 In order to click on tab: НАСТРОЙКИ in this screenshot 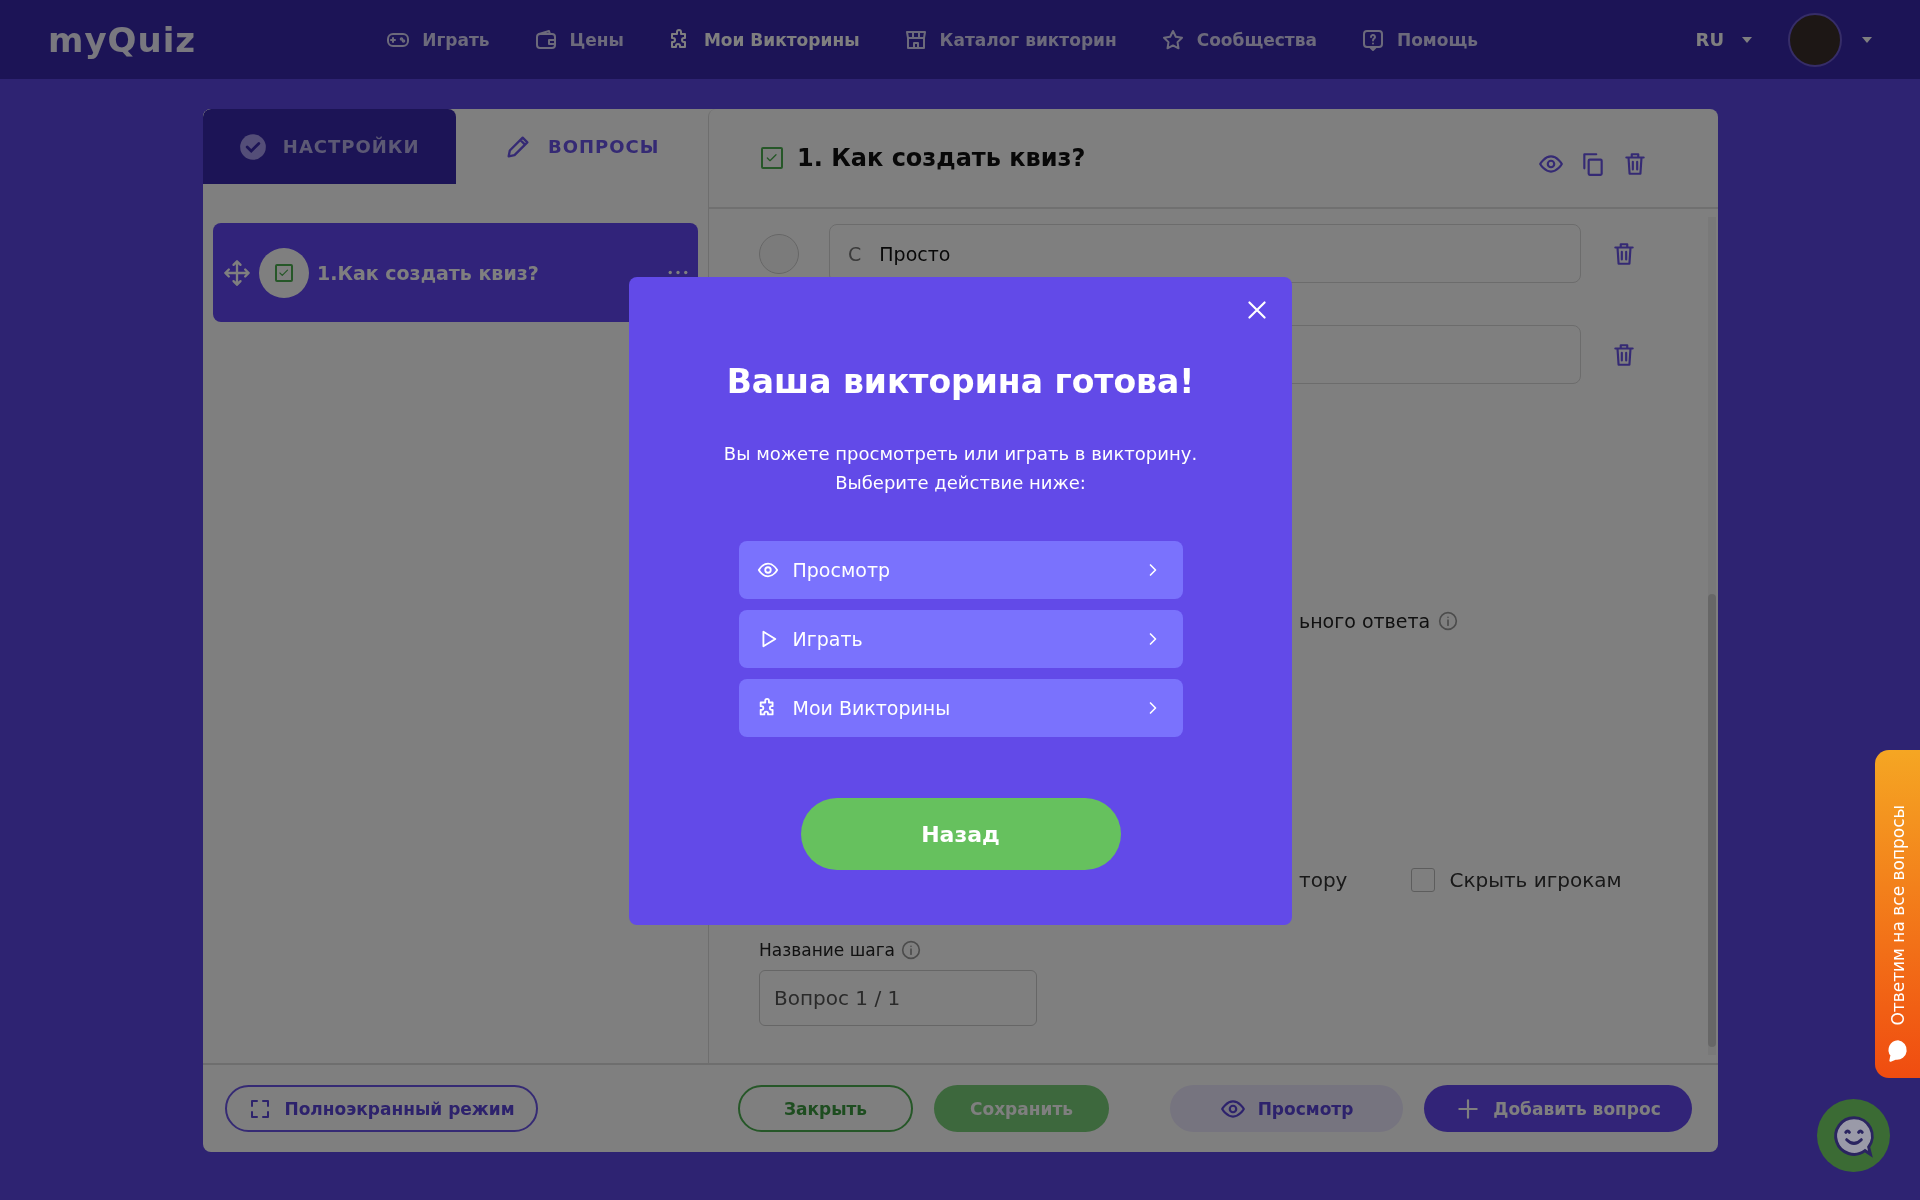, I will do `click(329, 146)`.